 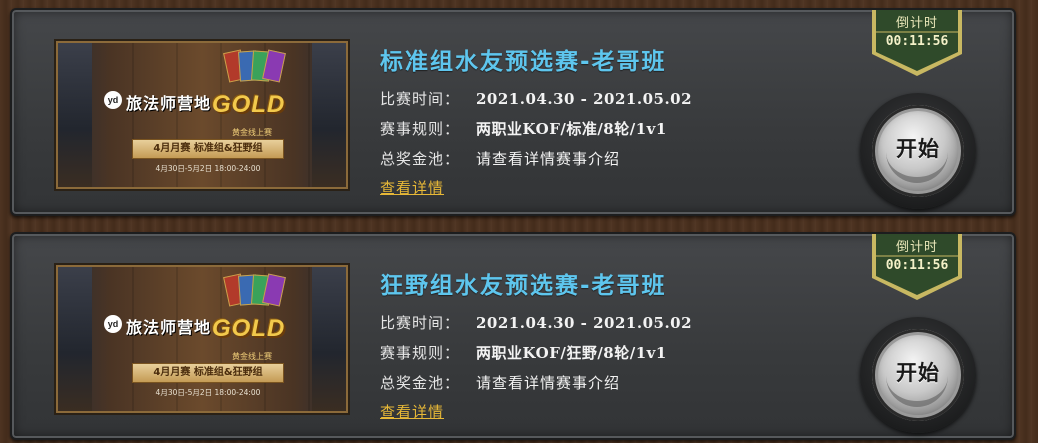 I want to click on tournament-title: 狂野组水友预选赛-老哥班, so click(x=523, y=286).